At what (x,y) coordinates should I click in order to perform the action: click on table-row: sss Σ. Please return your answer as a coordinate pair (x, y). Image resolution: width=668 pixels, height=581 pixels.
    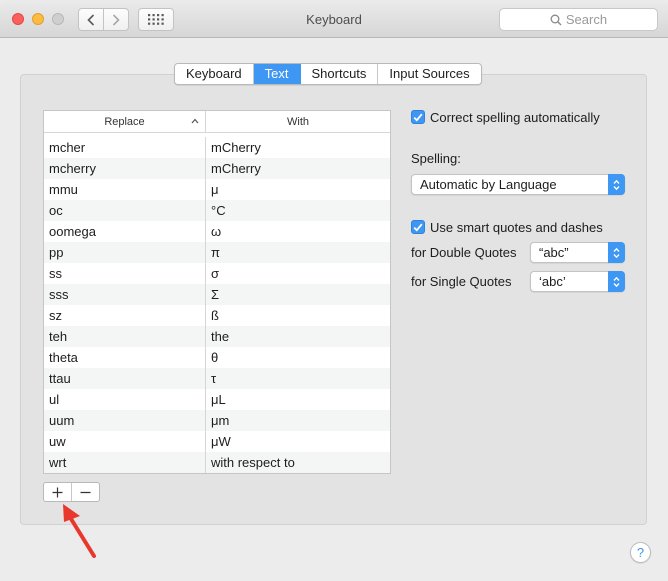
    Looking at the image, I should click on (217, 294).